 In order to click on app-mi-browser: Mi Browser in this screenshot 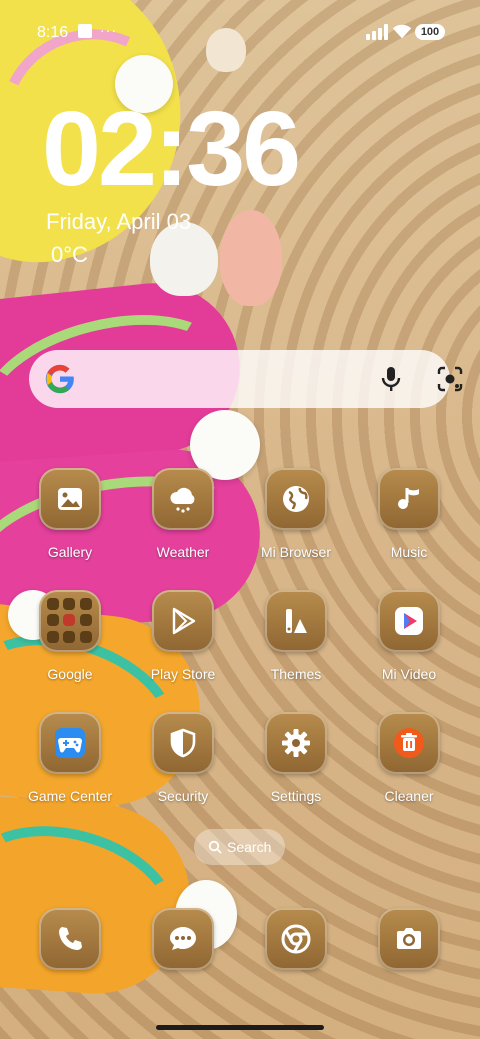, I will do `click(296, 514)`.